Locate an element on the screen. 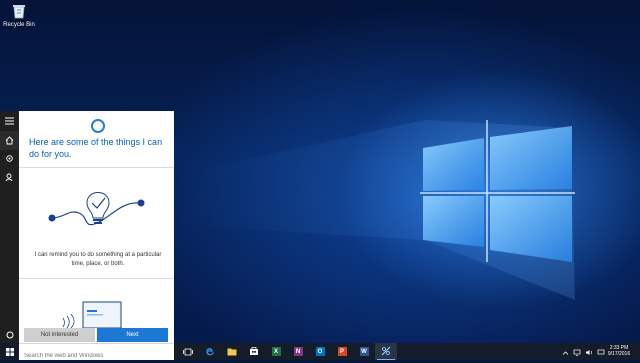 The width and height of the screenshot is (640, 363). taskbar-outlook: O is located at coordinates (320, 351).